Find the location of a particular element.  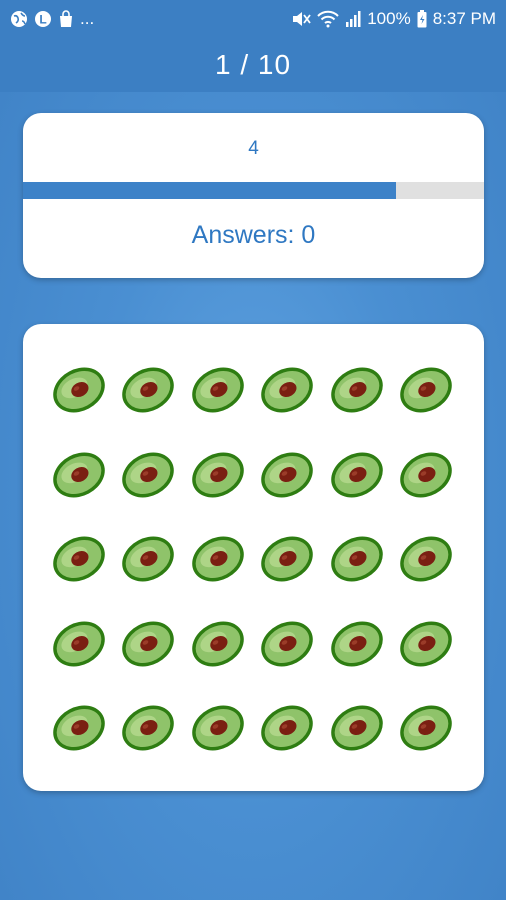

timer-progress-bar is located at coordinates (253, 190).